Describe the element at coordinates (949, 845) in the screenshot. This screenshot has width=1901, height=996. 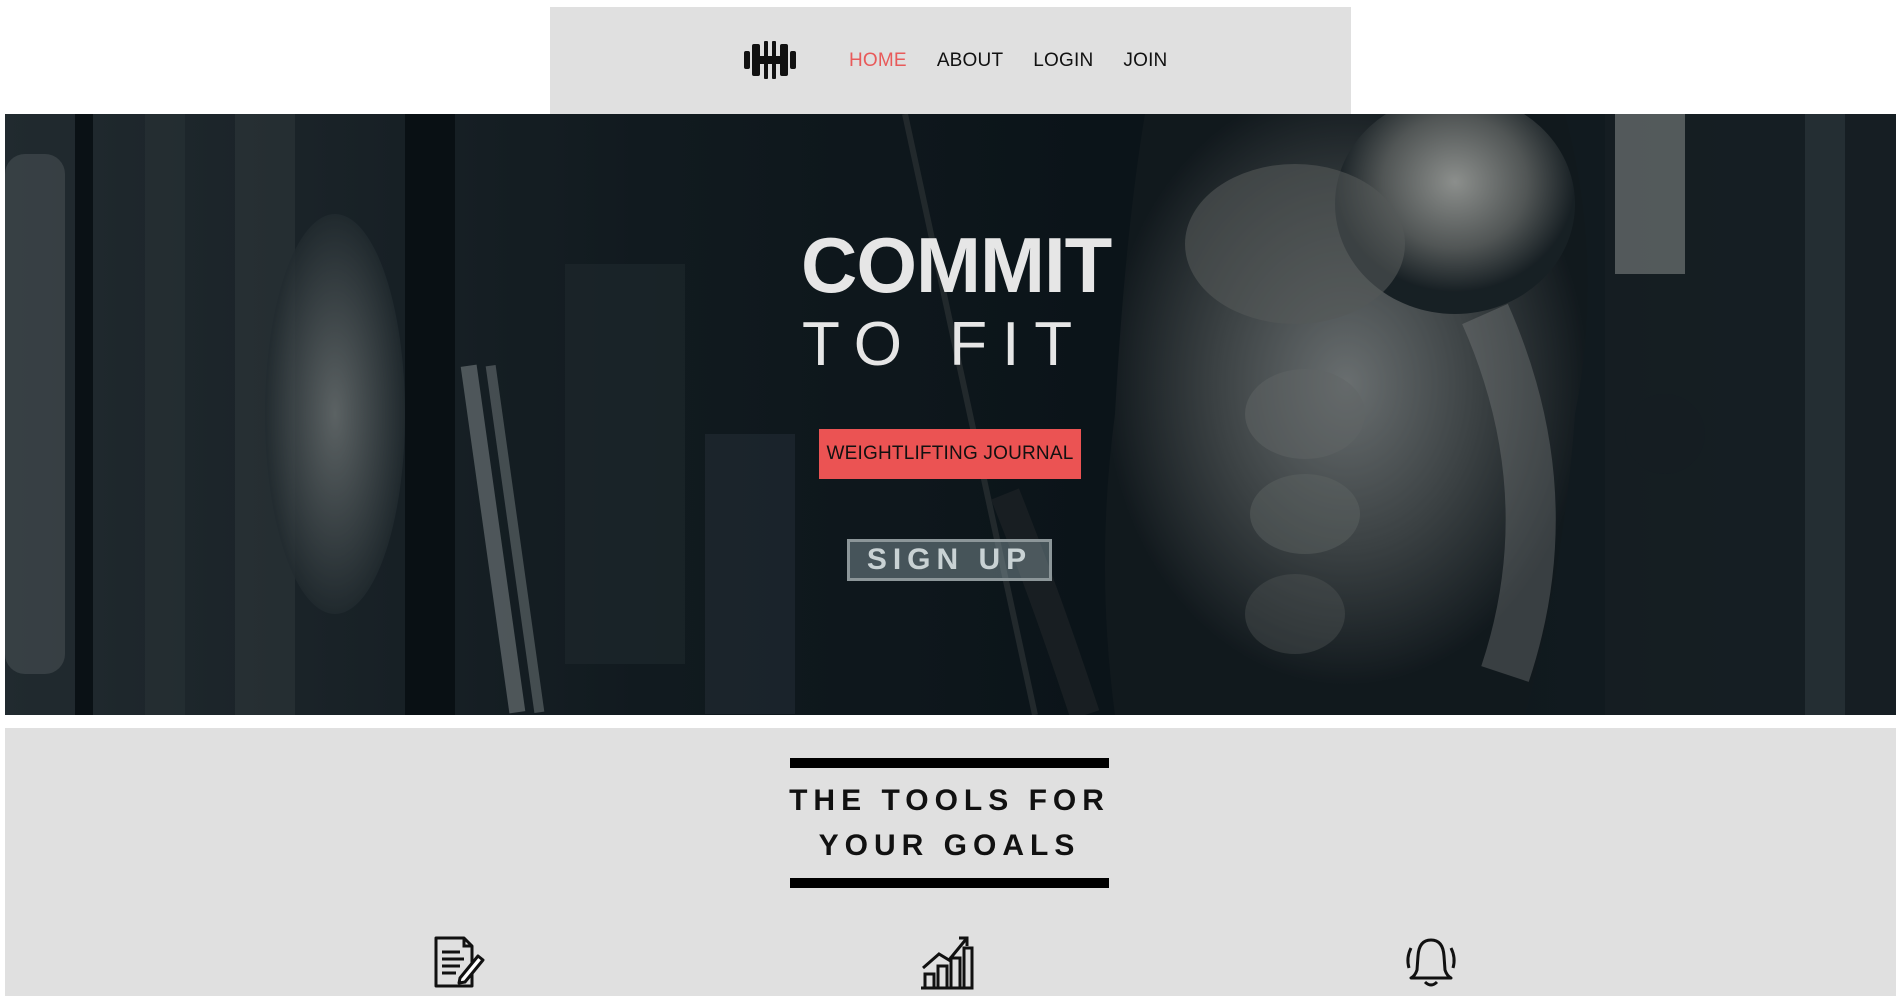
I see `tools-heading-line2: YOUR GOALS` at that location.